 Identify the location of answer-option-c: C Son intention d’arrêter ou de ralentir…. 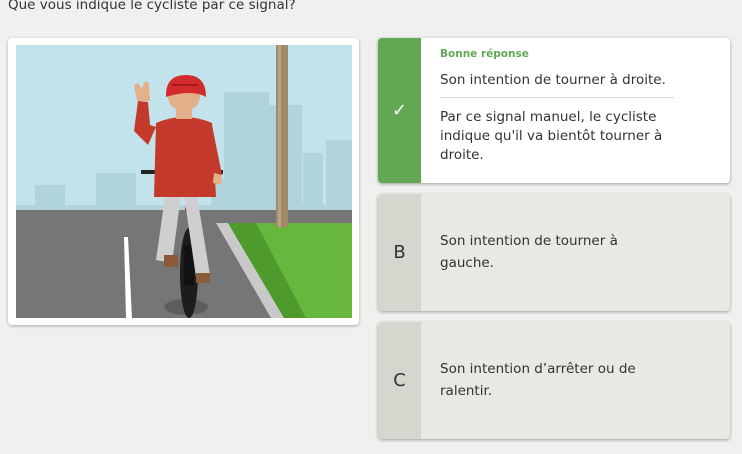
(554, 380).